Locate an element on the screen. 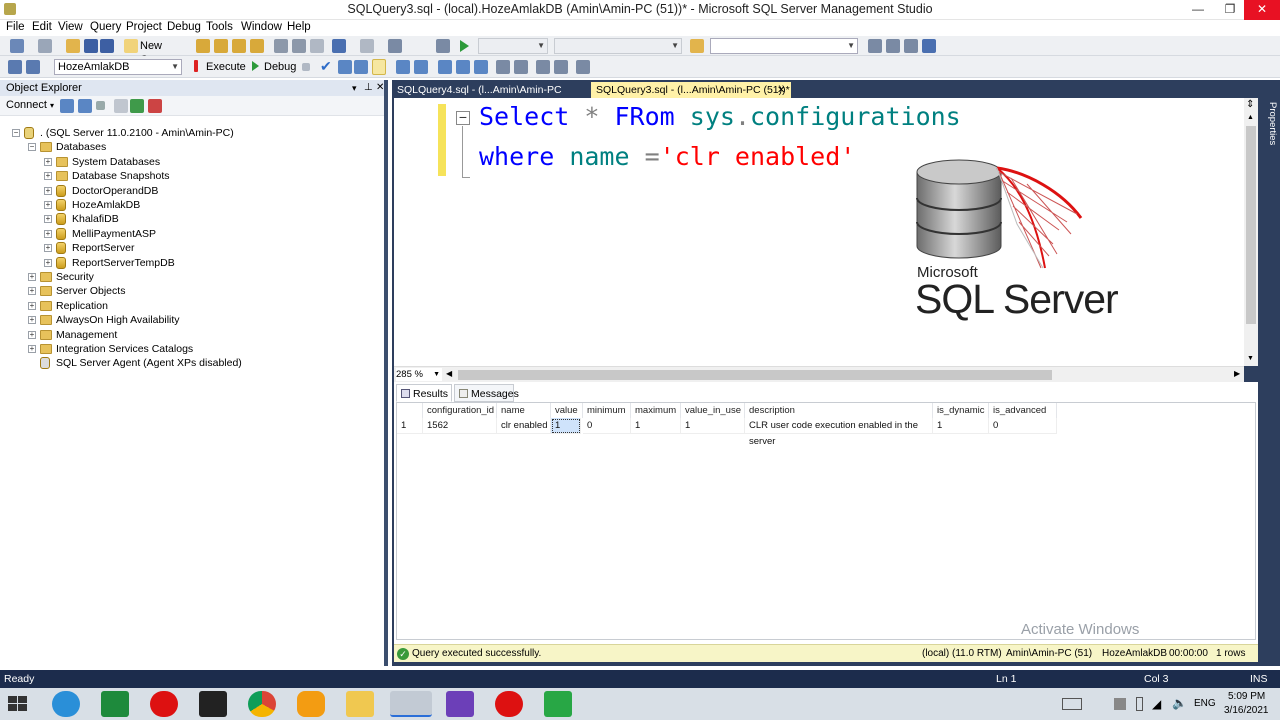  menu-edit: Edit is located at coordinates (42, 26).